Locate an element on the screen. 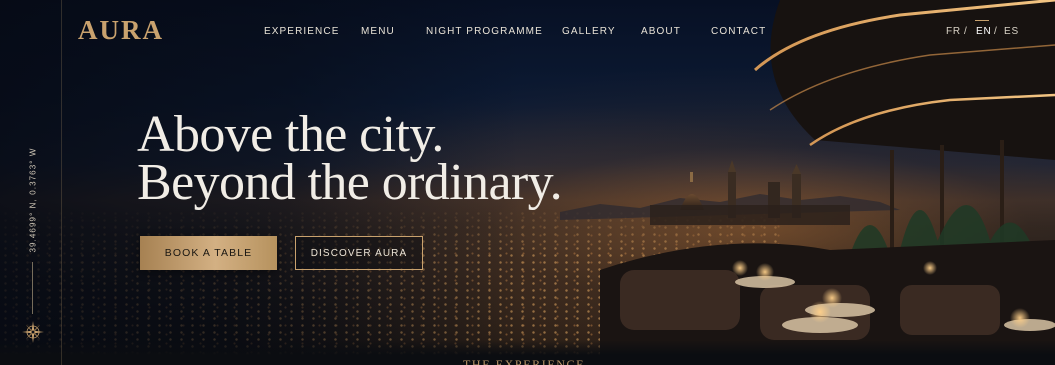 The image size is (1055, 365). book-a-table-button: BOOK A TABLE is located at coordinates (208, 253).